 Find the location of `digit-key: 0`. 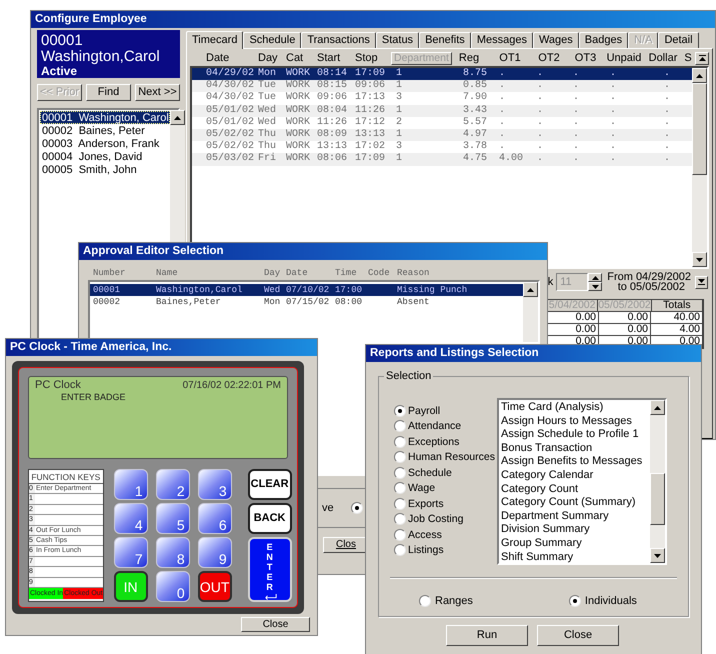

digit-key: 0 is located at coordinates (173, 586).